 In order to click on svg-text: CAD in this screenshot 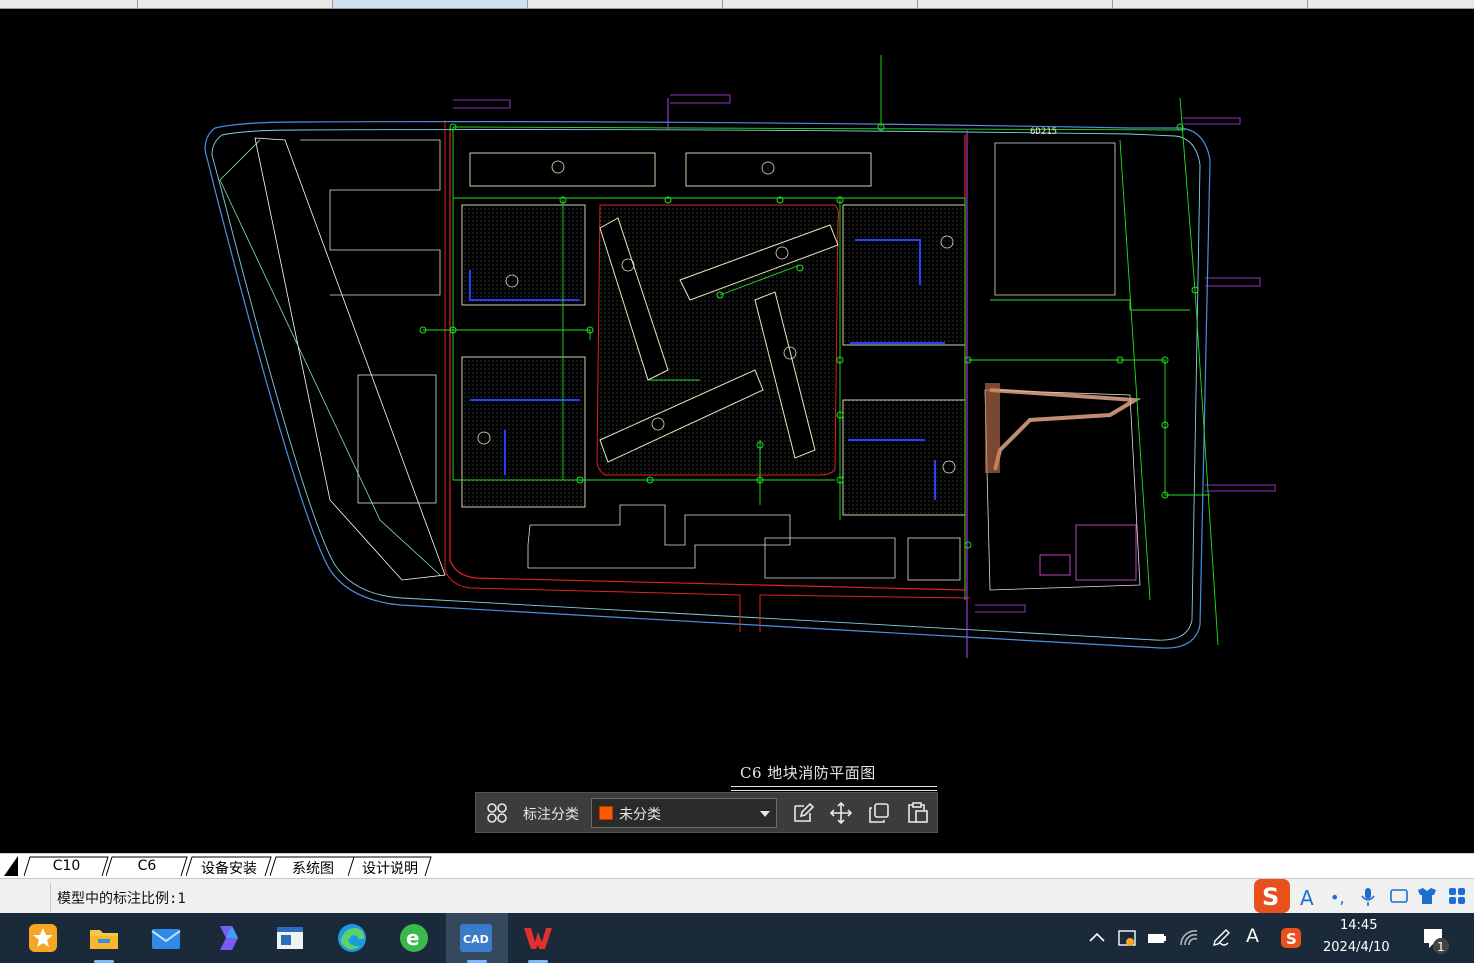, I will do `click(476, 939)`.